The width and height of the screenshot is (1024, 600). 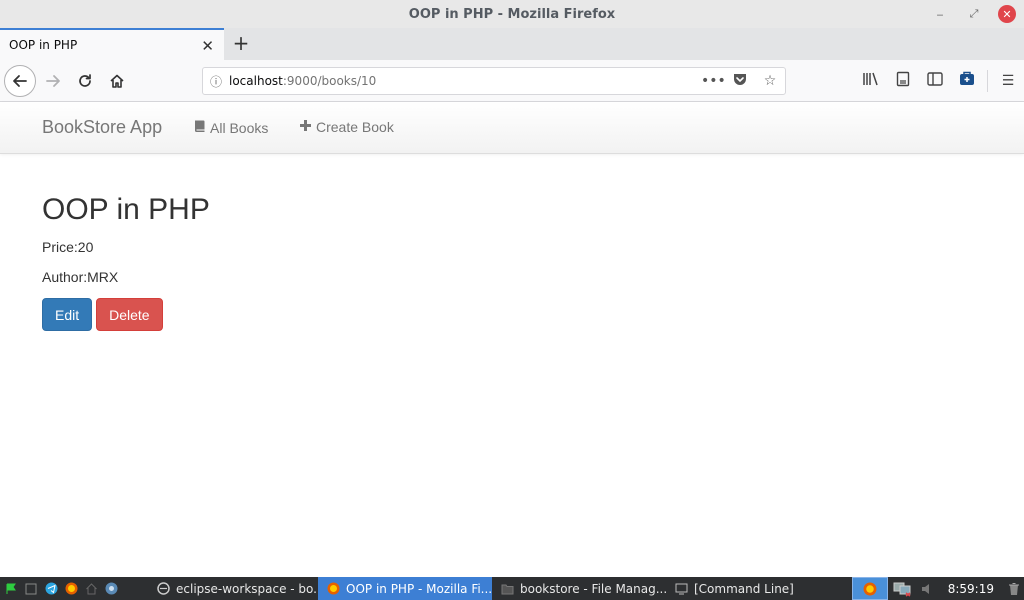 I want to click on trash-icon, so click(x=1014, y=588).